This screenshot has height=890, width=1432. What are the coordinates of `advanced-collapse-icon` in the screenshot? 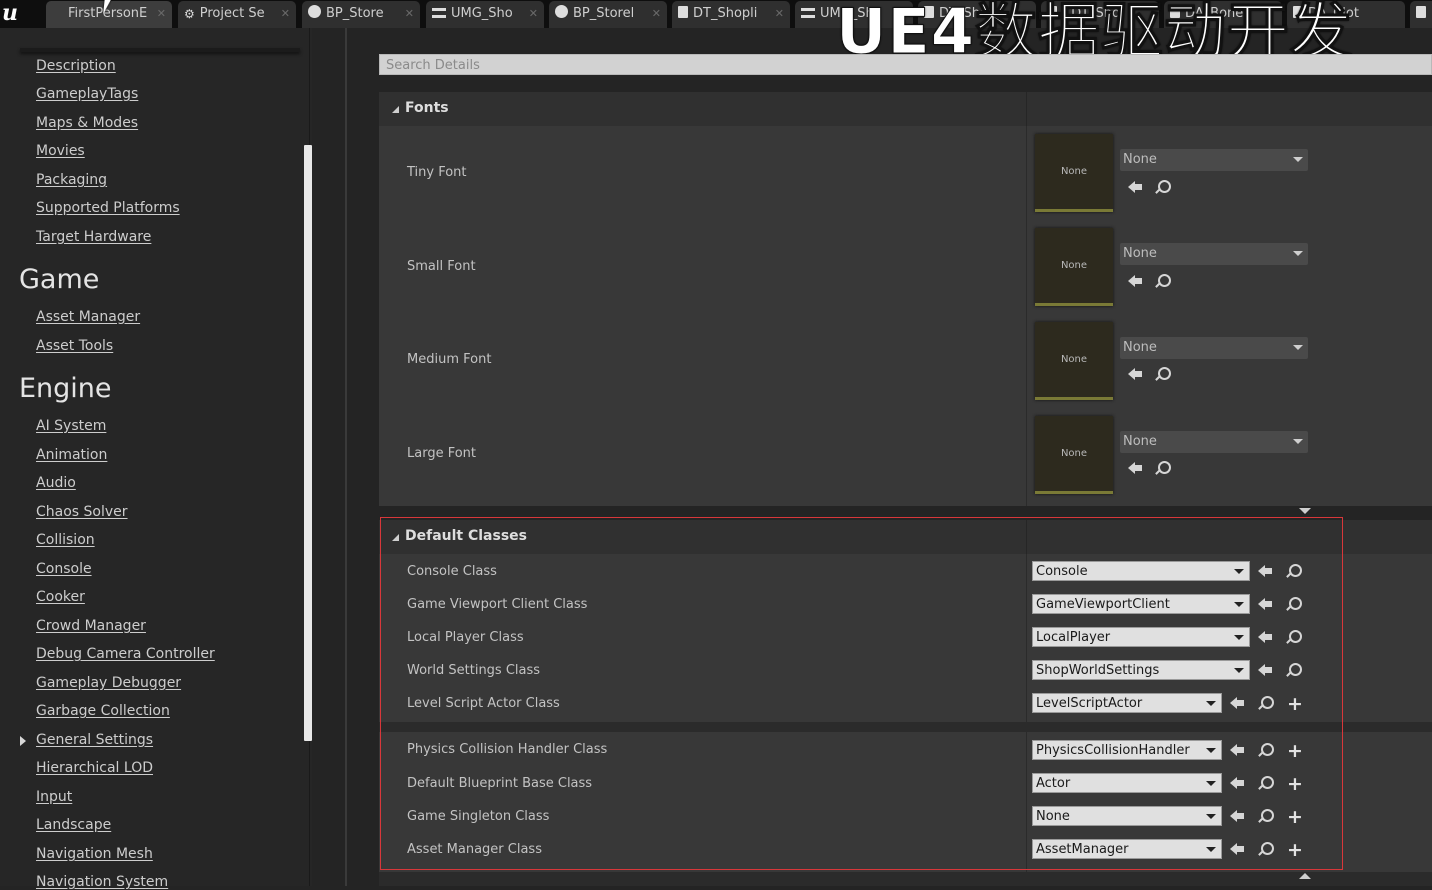 It's located at (1305, 876).